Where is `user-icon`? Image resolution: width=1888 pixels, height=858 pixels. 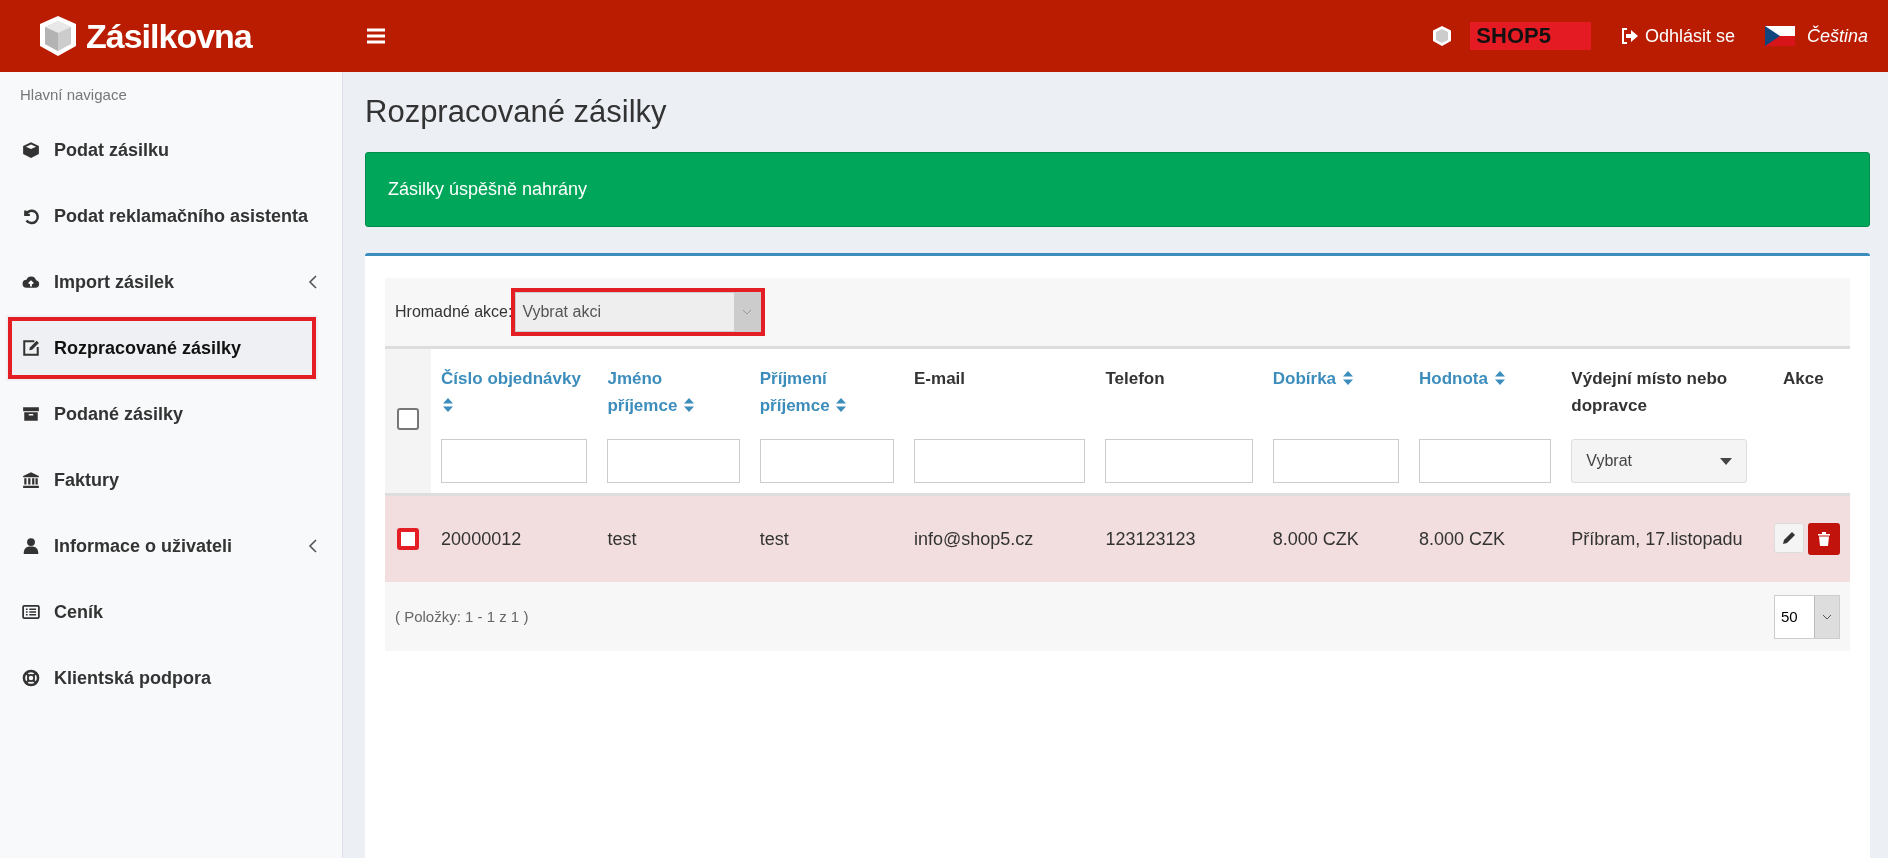
user-icon is located at coordinates (31, 546).